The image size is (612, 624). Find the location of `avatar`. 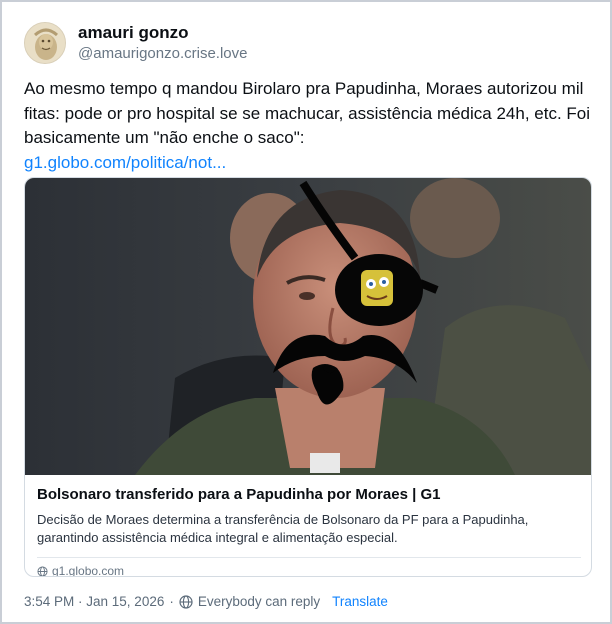

avatar is located at coordinates (45, 43).